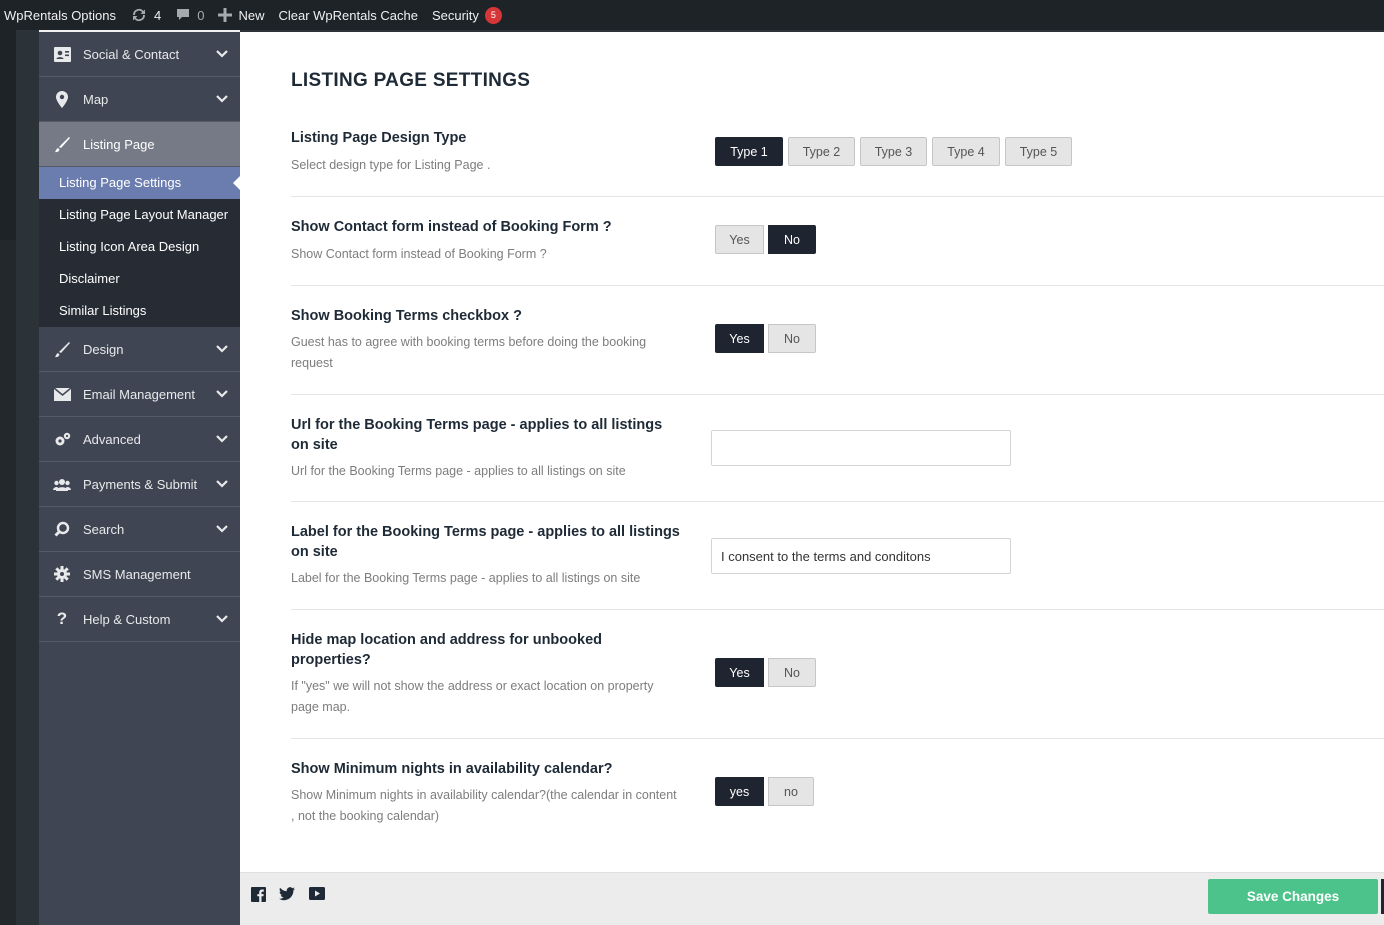  I want to click on nav-label: Map, so click(96, 99).